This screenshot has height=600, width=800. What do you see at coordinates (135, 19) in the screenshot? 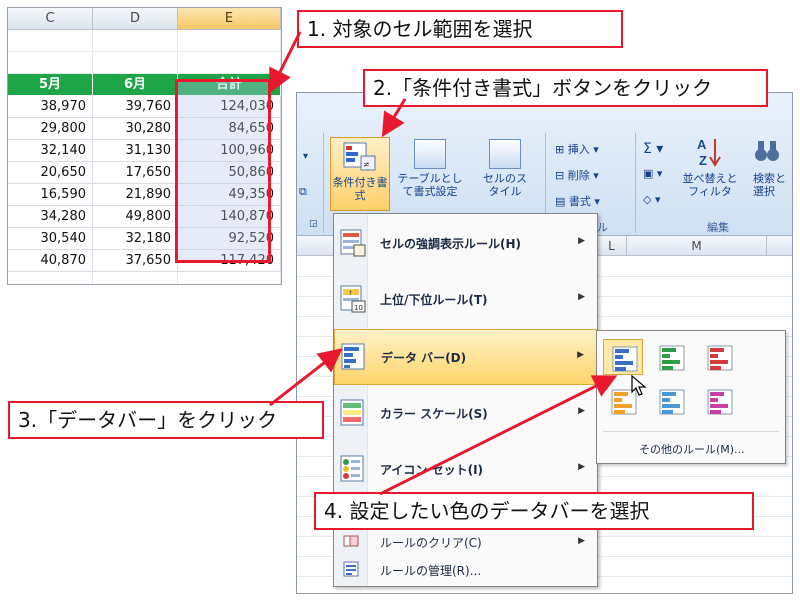
I see `column-header-d: D` at bounding box center [135, 19].